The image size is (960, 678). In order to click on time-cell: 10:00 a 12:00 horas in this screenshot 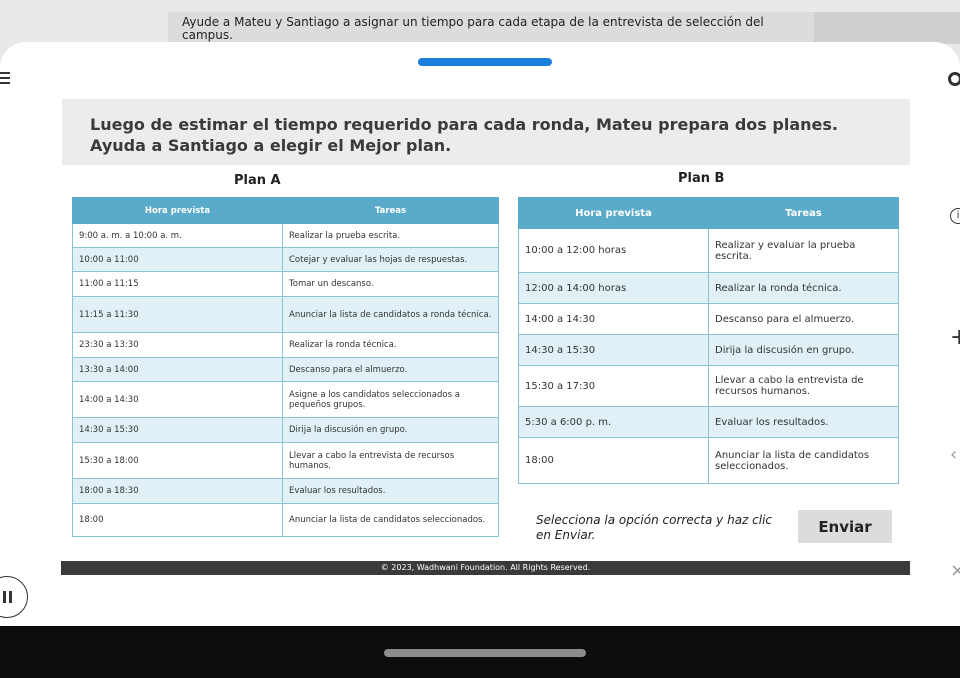, I will do `click(613, 250)`.